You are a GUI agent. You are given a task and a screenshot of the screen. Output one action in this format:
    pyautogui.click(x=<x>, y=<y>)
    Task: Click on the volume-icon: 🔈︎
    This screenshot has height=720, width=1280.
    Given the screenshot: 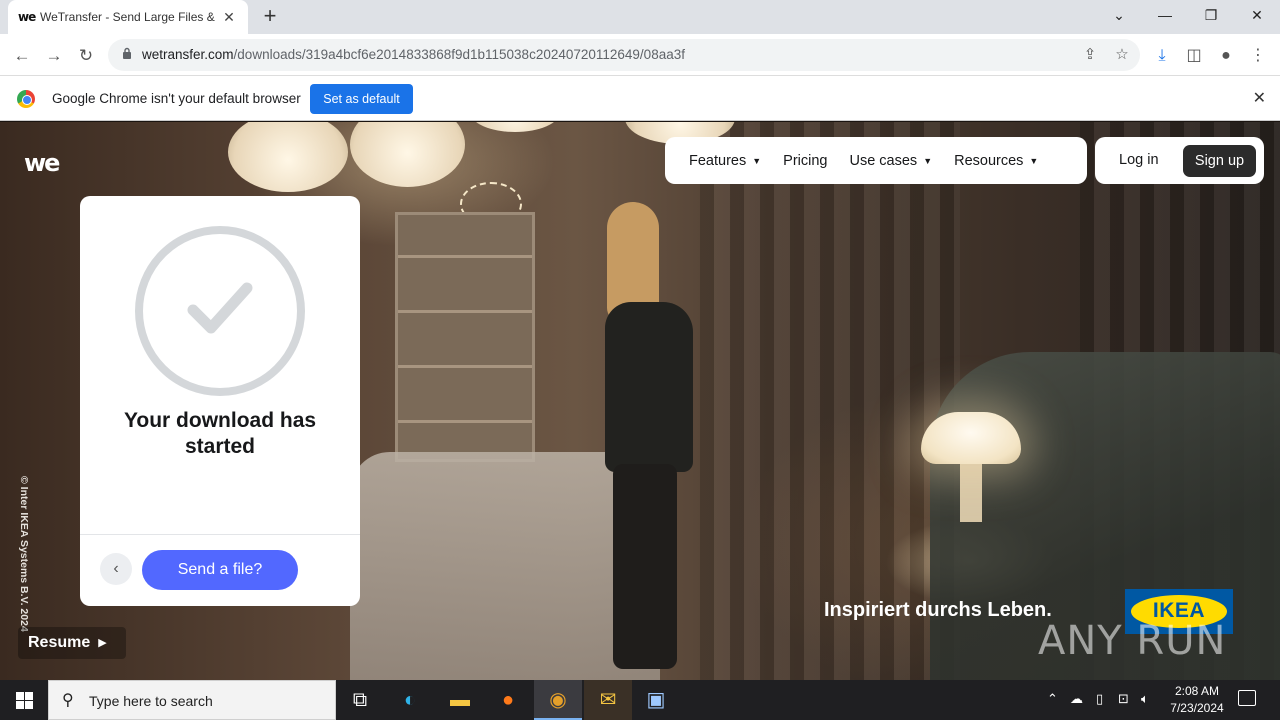 What is the action you would take?
    pyautogui.click(x=1145, y=699)
    